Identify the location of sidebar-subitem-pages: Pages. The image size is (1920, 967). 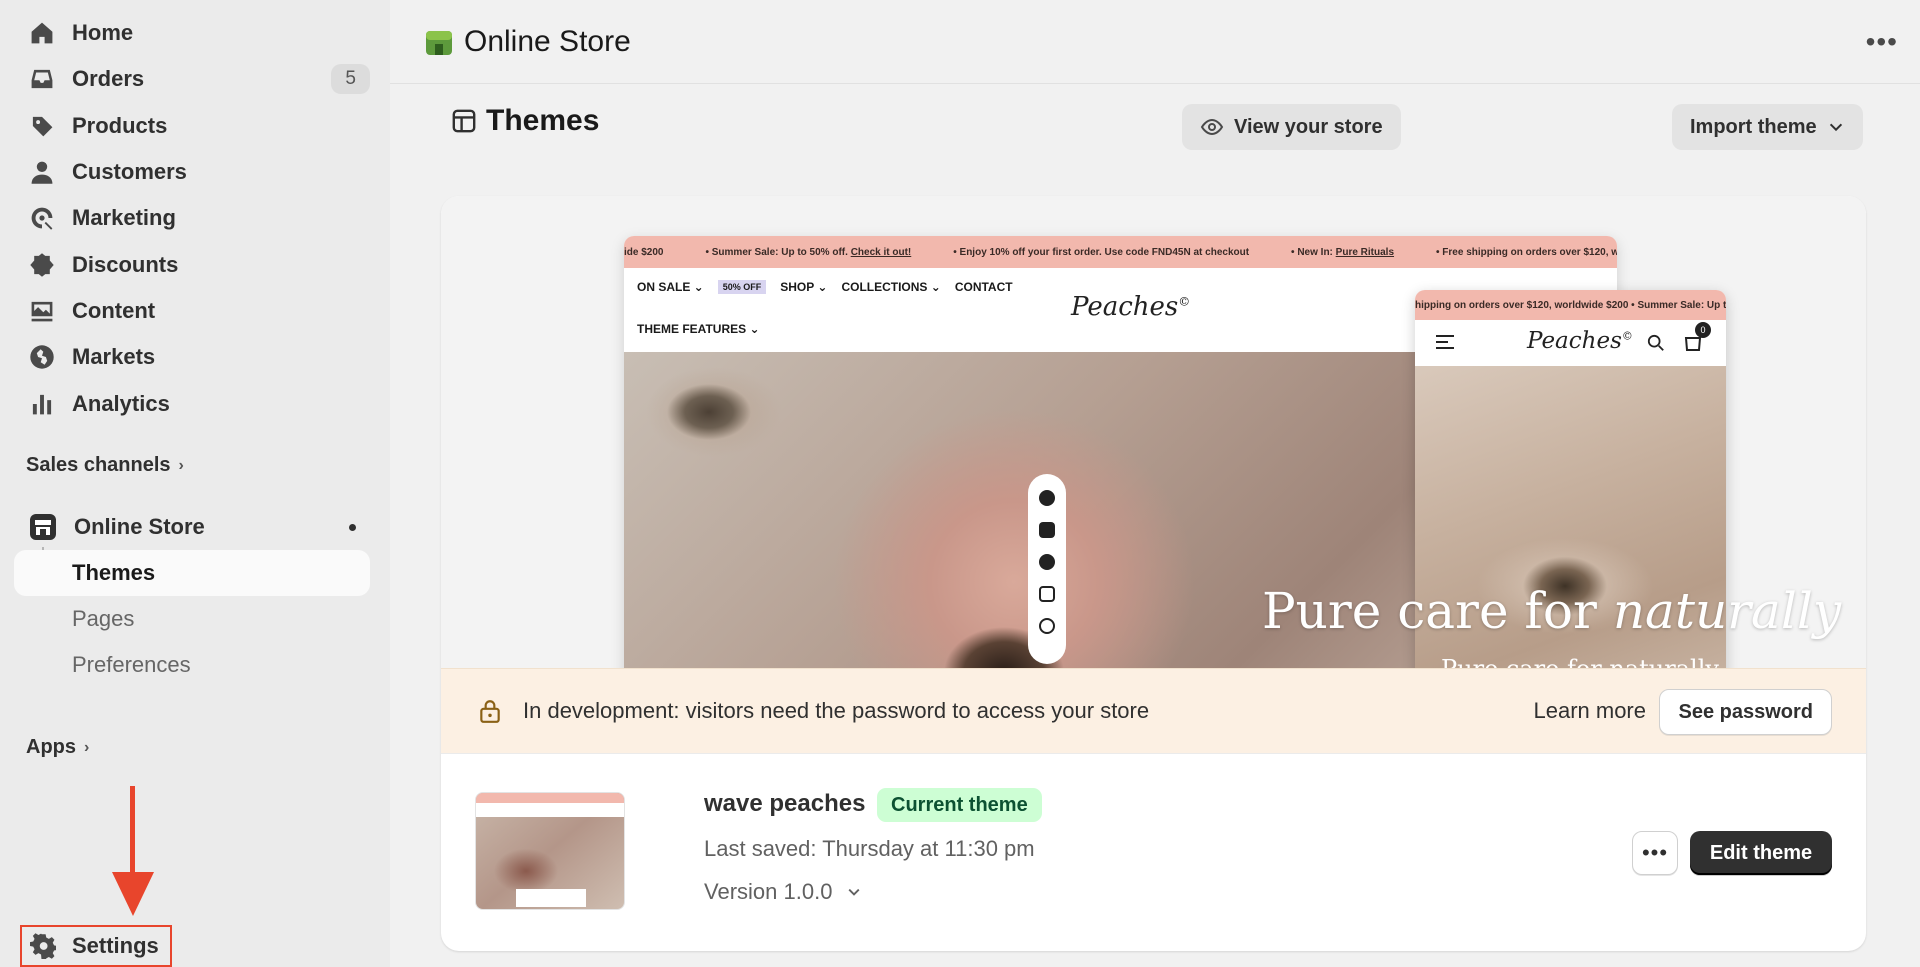
(192, 619).